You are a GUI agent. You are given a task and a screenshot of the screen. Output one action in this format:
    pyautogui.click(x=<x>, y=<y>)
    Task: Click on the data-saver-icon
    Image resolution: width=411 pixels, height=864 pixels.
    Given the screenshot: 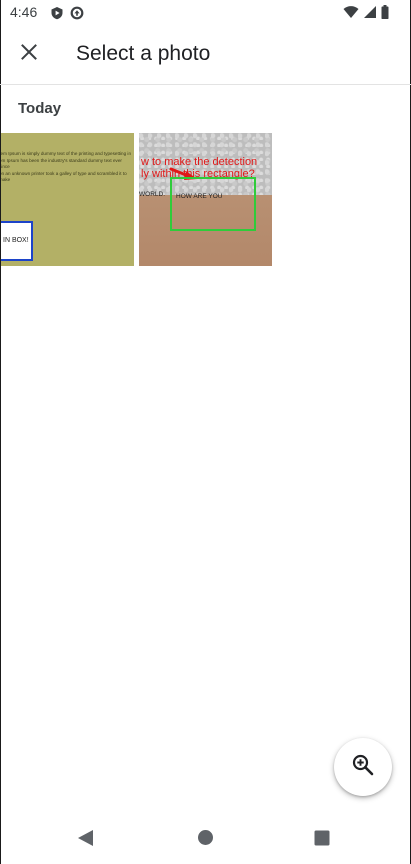 What is the action you would take?
    pyautogui.click(x=77, y=15)
    